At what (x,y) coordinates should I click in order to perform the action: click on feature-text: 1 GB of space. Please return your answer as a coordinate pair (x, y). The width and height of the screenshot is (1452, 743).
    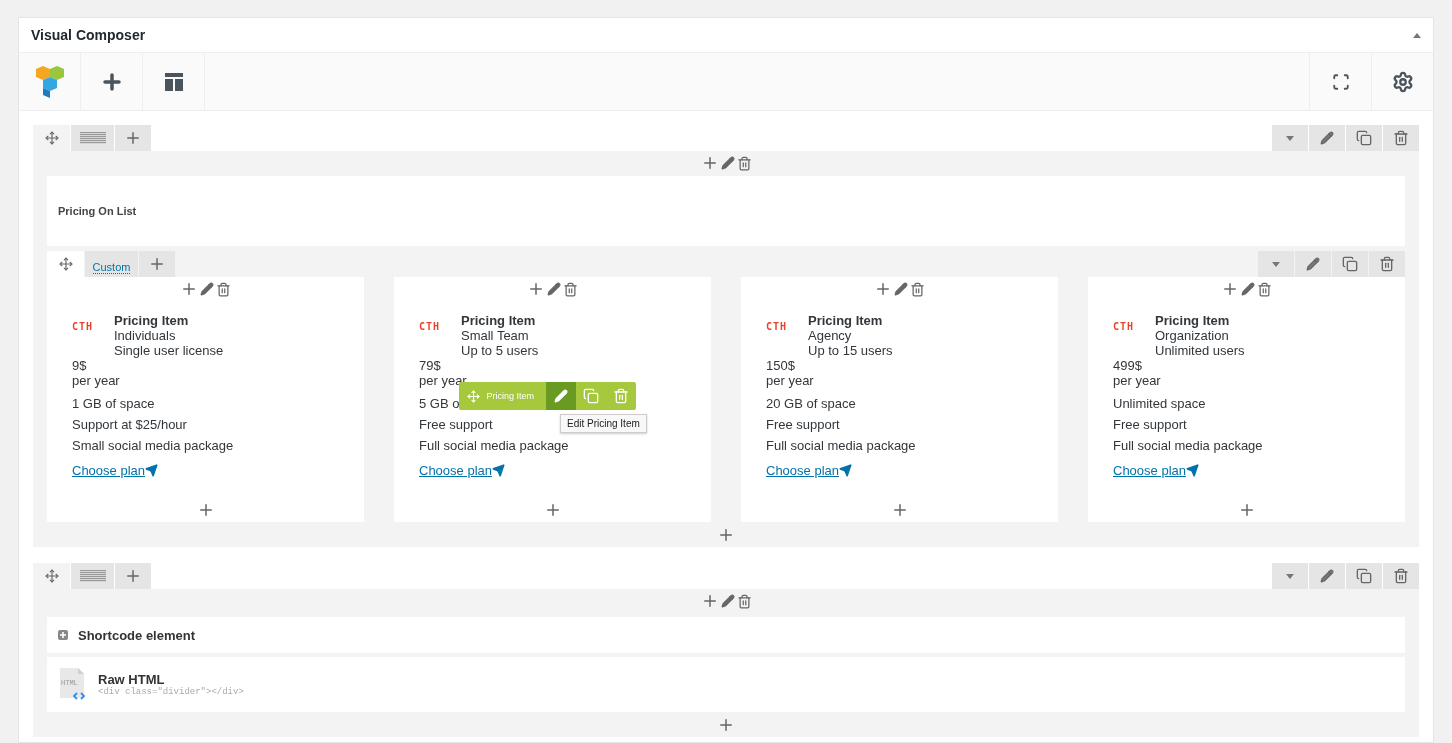
    Looking at the image, I should click on (113, 403).